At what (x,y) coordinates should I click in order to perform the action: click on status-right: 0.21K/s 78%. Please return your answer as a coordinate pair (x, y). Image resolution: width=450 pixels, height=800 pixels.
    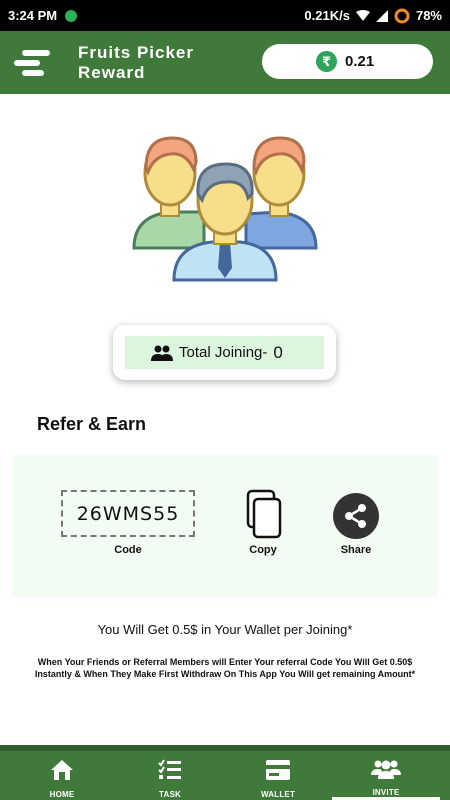
    Looking at the image, I should click on (373, 16).